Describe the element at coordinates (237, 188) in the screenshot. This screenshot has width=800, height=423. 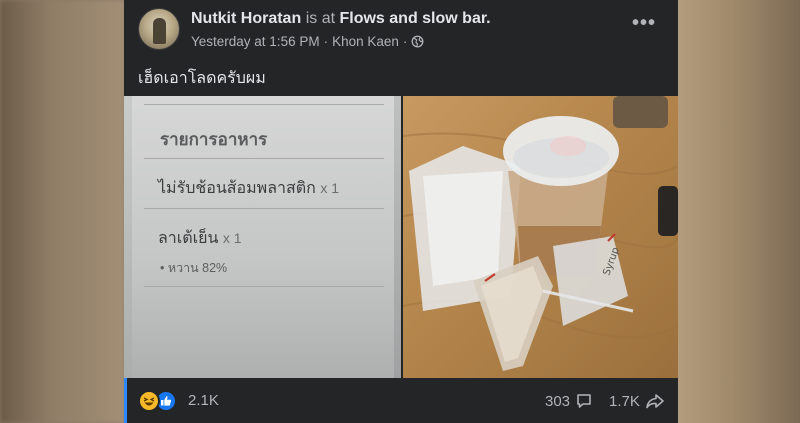
I see `receipt-item-name: ไม่รับช้อนส้อมพลาสติก` at that location.